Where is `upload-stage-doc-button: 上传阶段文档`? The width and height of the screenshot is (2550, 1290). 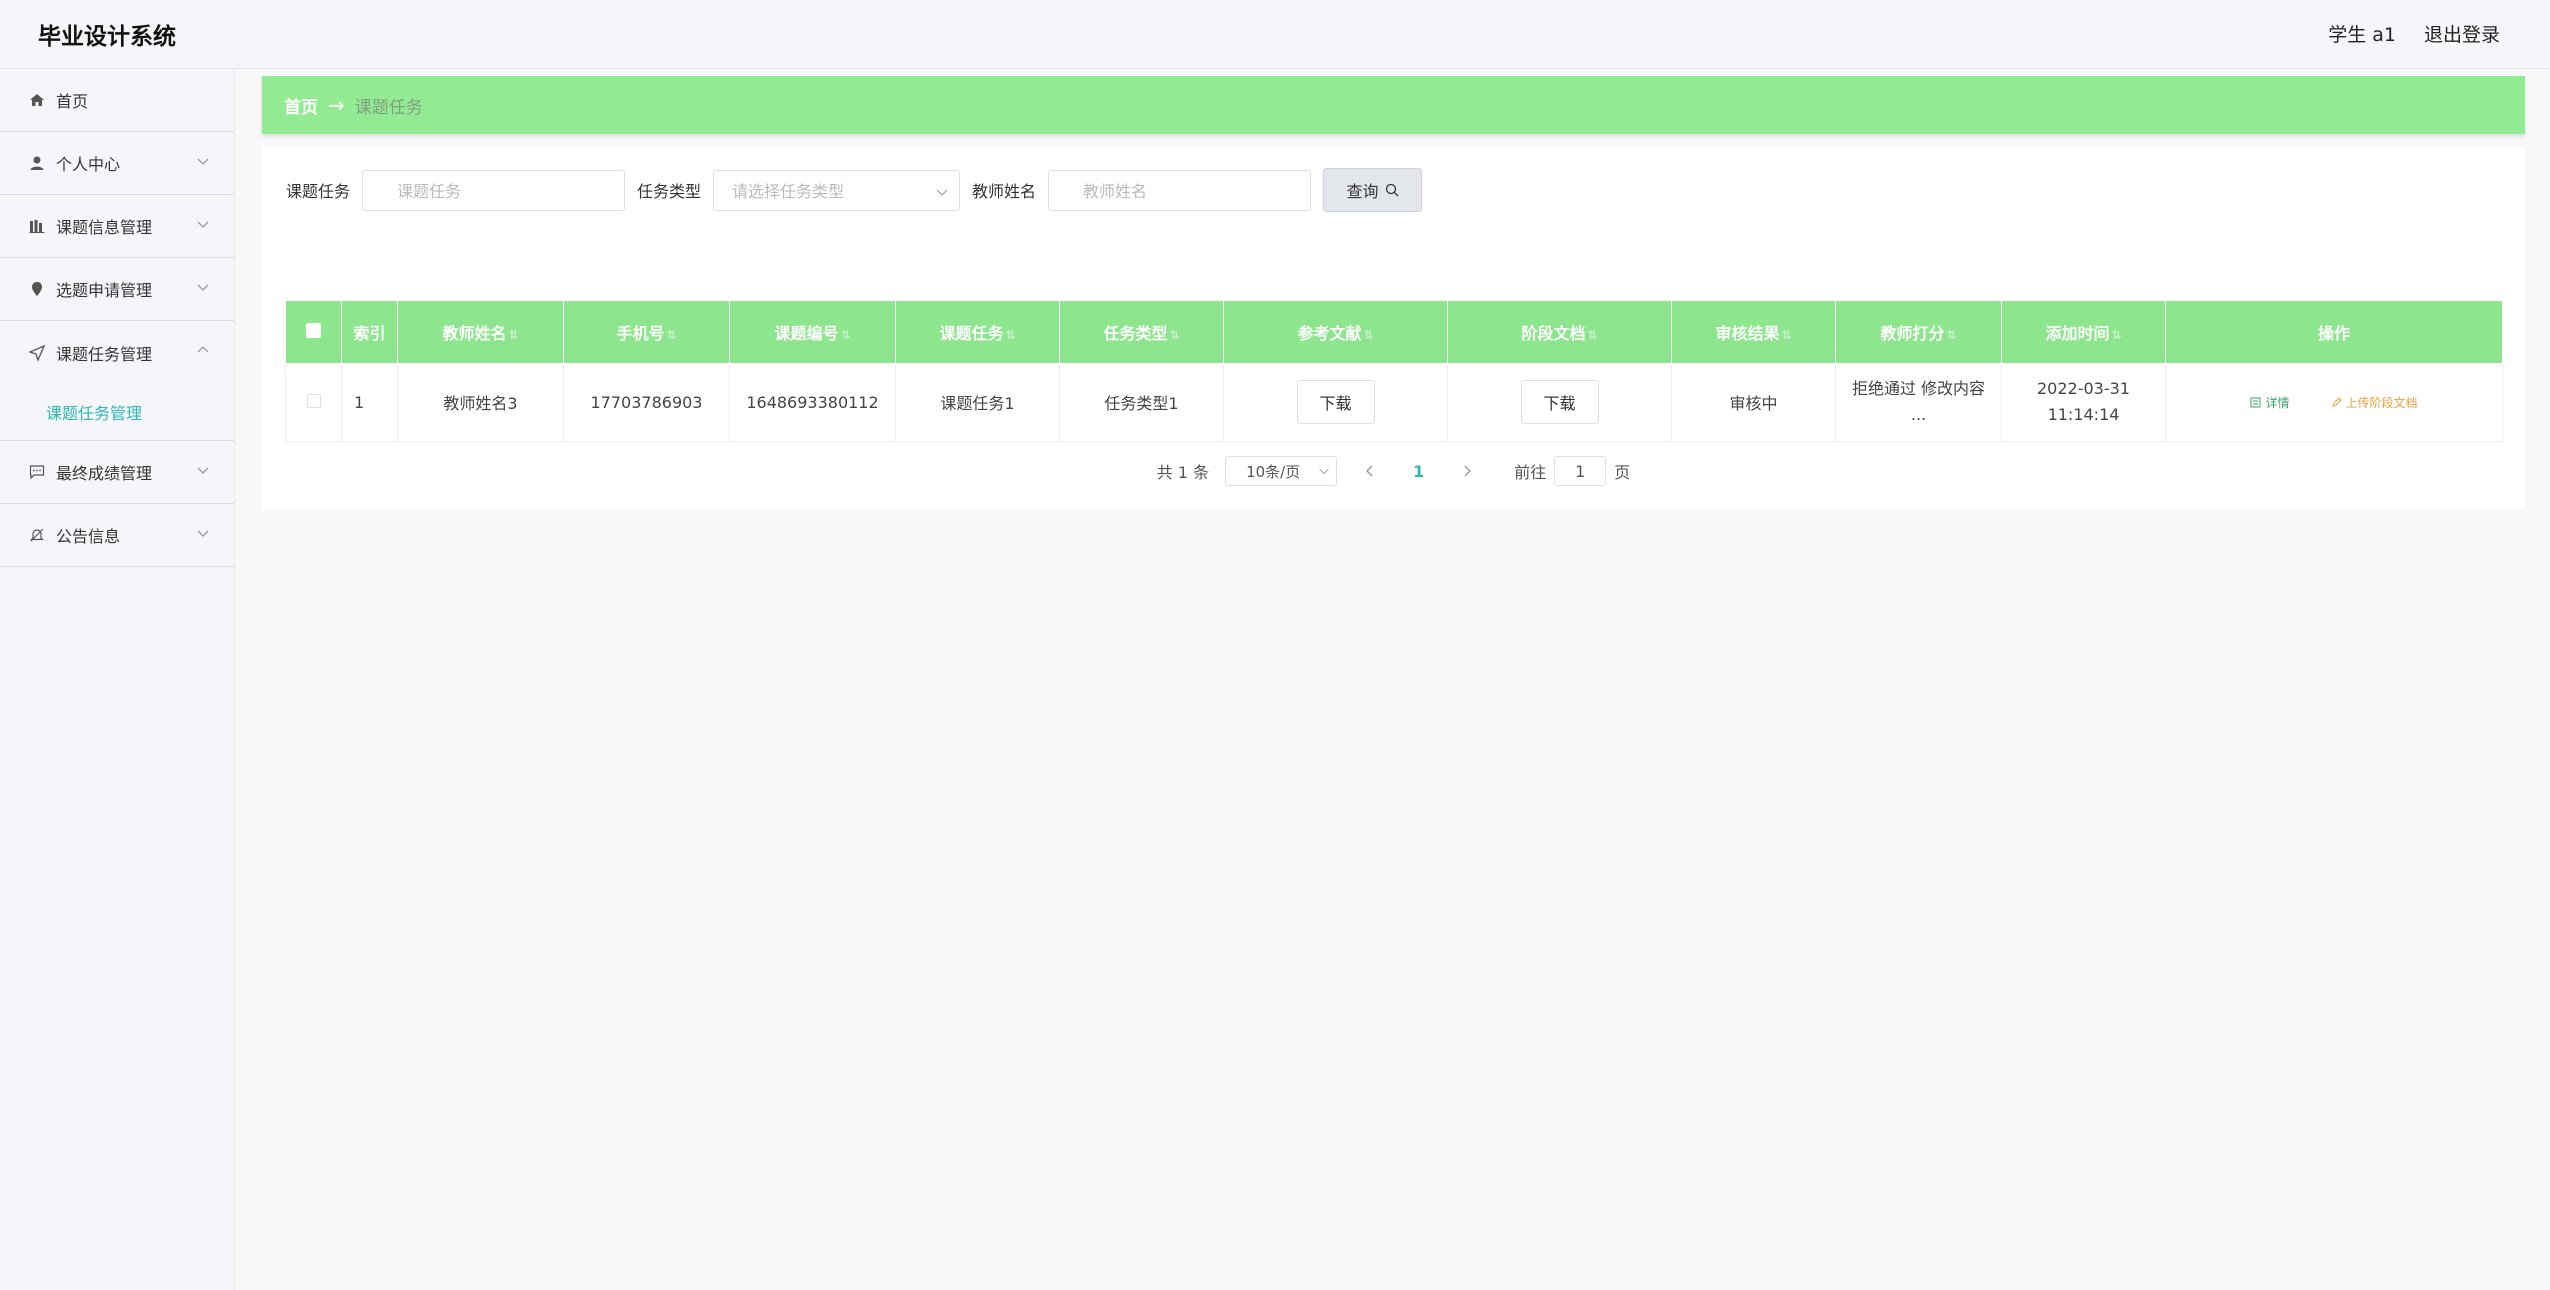 upload-stage-doc-button: 上传阶段文档 is located at coordinates (2374, 402).